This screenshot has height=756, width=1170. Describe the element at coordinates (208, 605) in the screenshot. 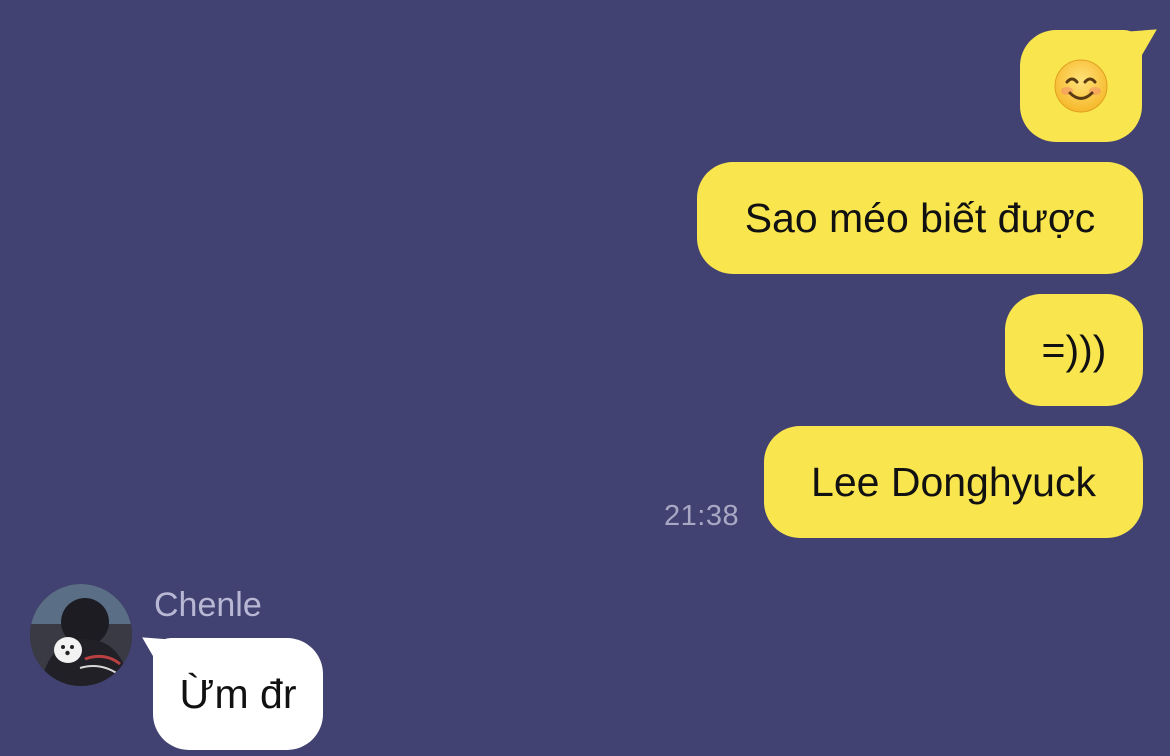

I see `sender-name: Chenle` at that location.